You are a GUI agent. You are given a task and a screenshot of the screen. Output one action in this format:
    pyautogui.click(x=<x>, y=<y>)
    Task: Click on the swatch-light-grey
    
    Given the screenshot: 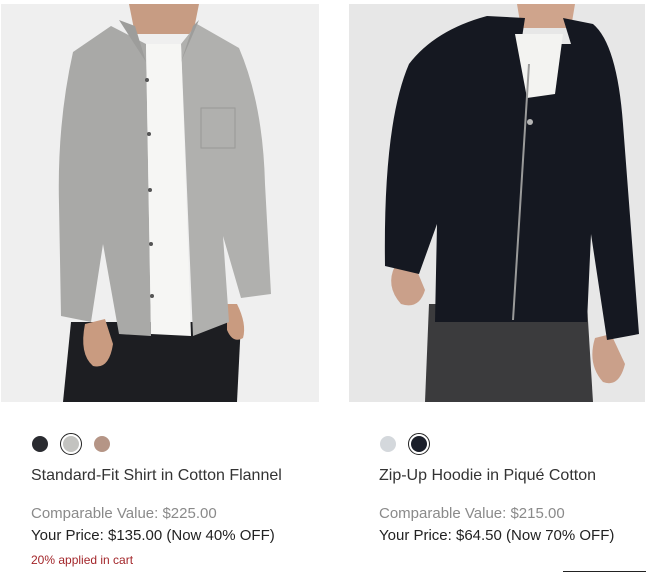 What is the action you would take?
    pyautogui.click(x=71, y=444)
    